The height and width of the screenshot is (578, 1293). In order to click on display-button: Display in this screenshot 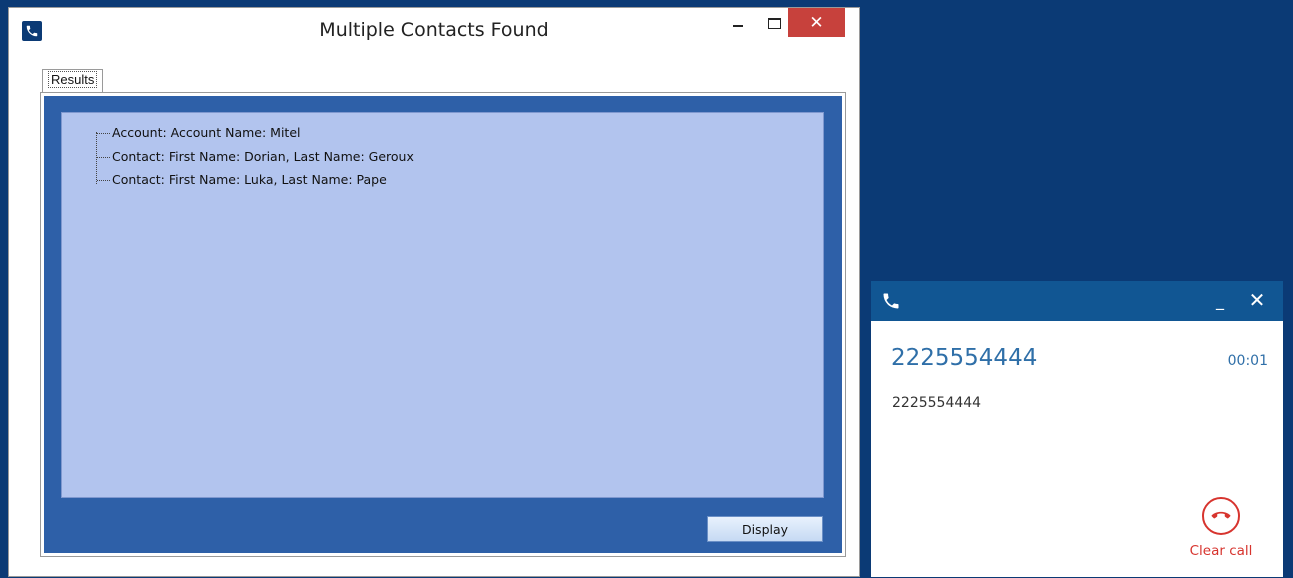, I will do `click(765, 529)`.